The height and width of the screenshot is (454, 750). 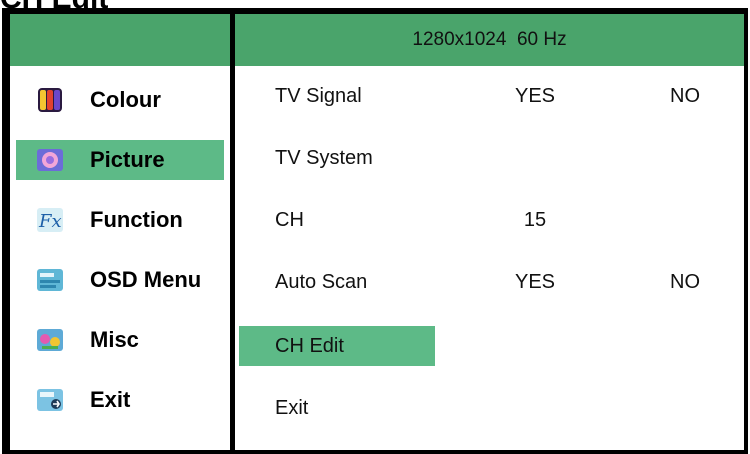 What do you see at coordinates (50, 400) in the screenshot?
I see `exit-icon` at bounding box center [50, 400].